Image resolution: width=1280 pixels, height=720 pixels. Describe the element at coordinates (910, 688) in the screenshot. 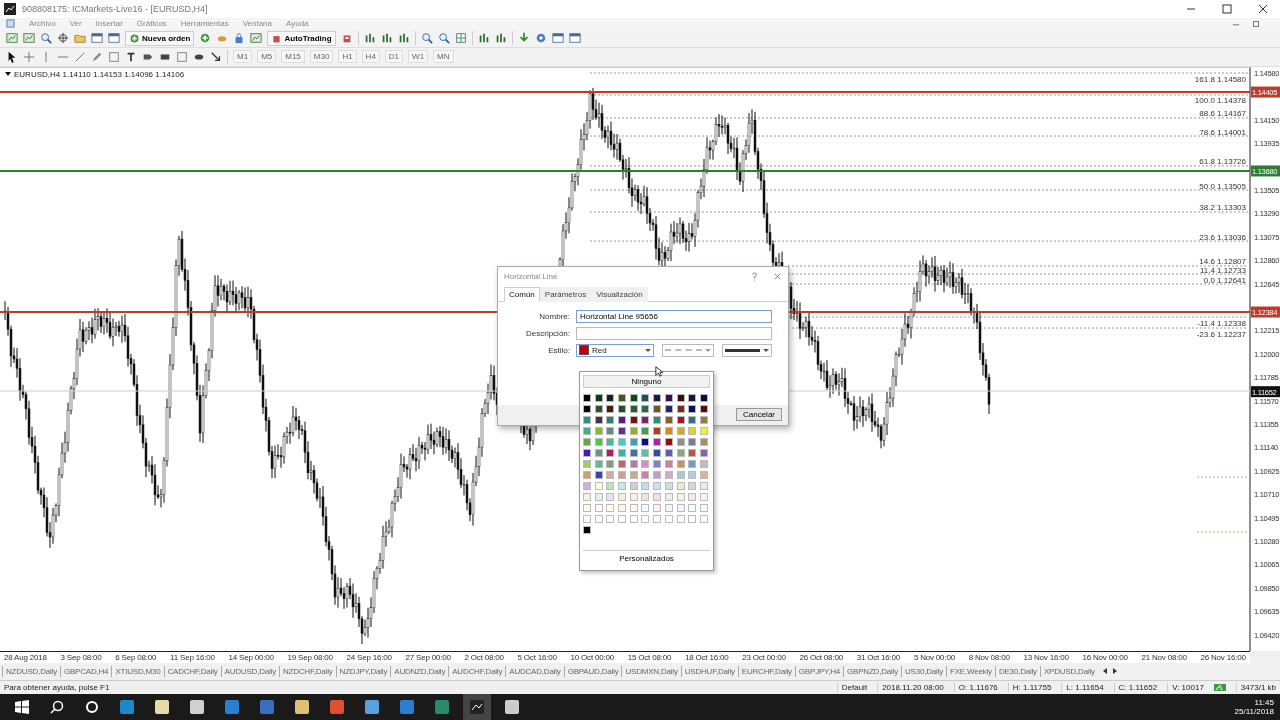

I see `time-status: 2018.11.20 08:00` at that location.